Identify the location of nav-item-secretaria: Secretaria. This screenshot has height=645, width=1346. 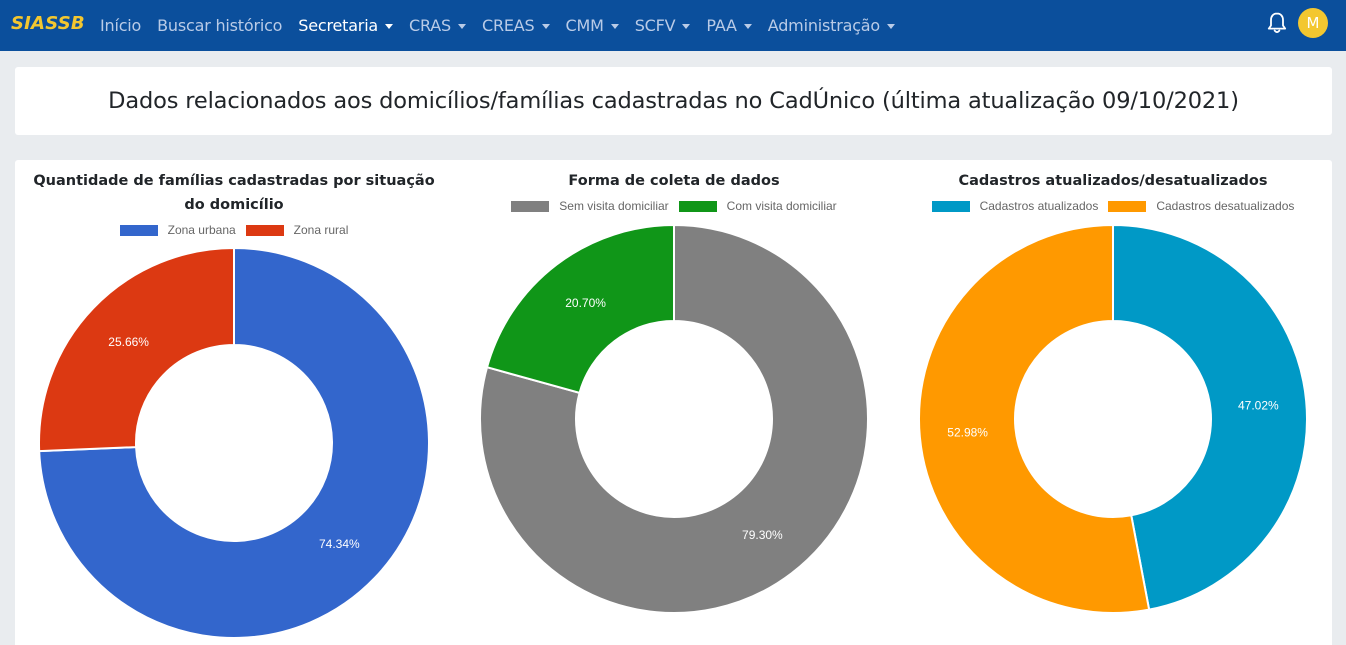
(346, 25).